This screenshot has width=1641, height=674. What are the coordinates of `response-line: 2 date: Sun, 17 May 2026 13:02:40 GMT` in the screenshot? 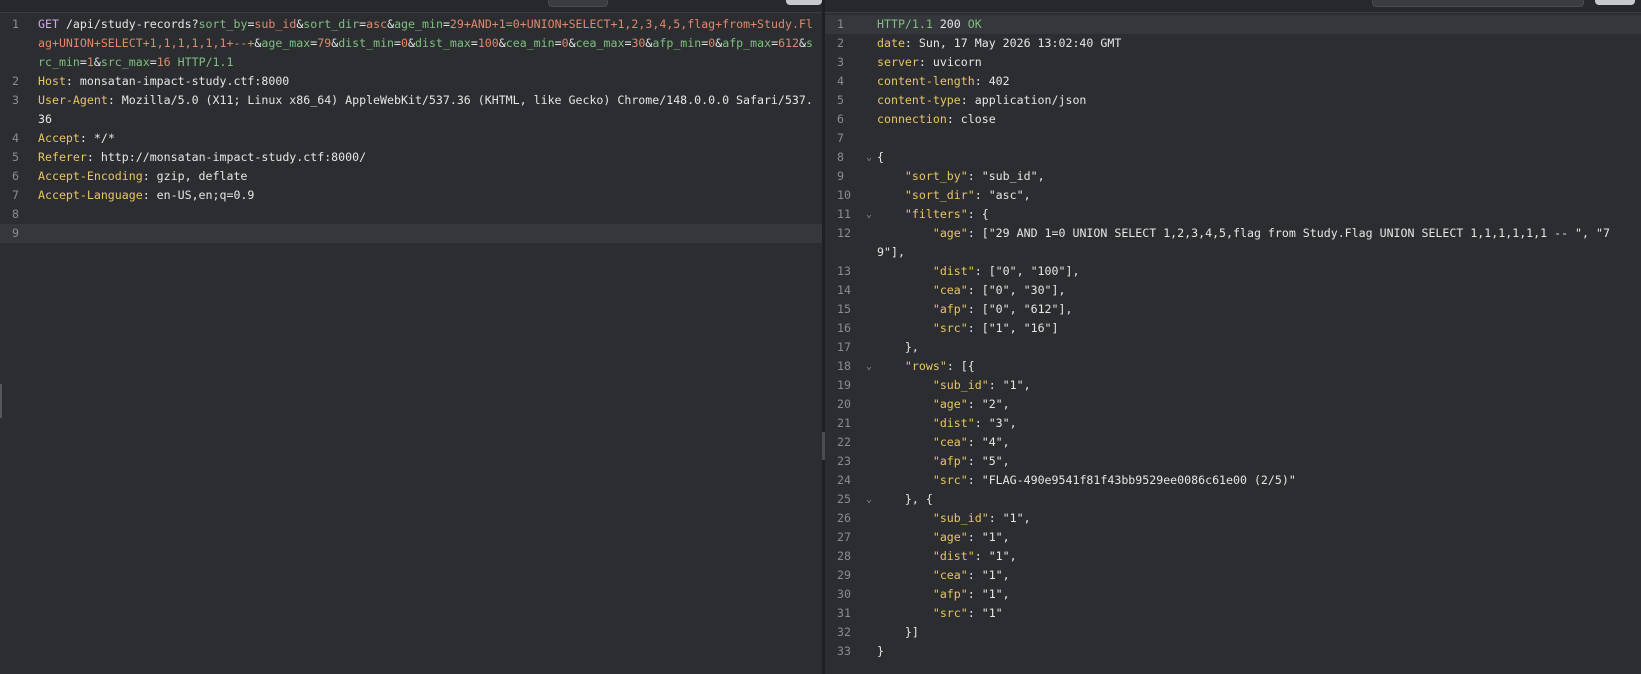 It's located at (1233, 43).